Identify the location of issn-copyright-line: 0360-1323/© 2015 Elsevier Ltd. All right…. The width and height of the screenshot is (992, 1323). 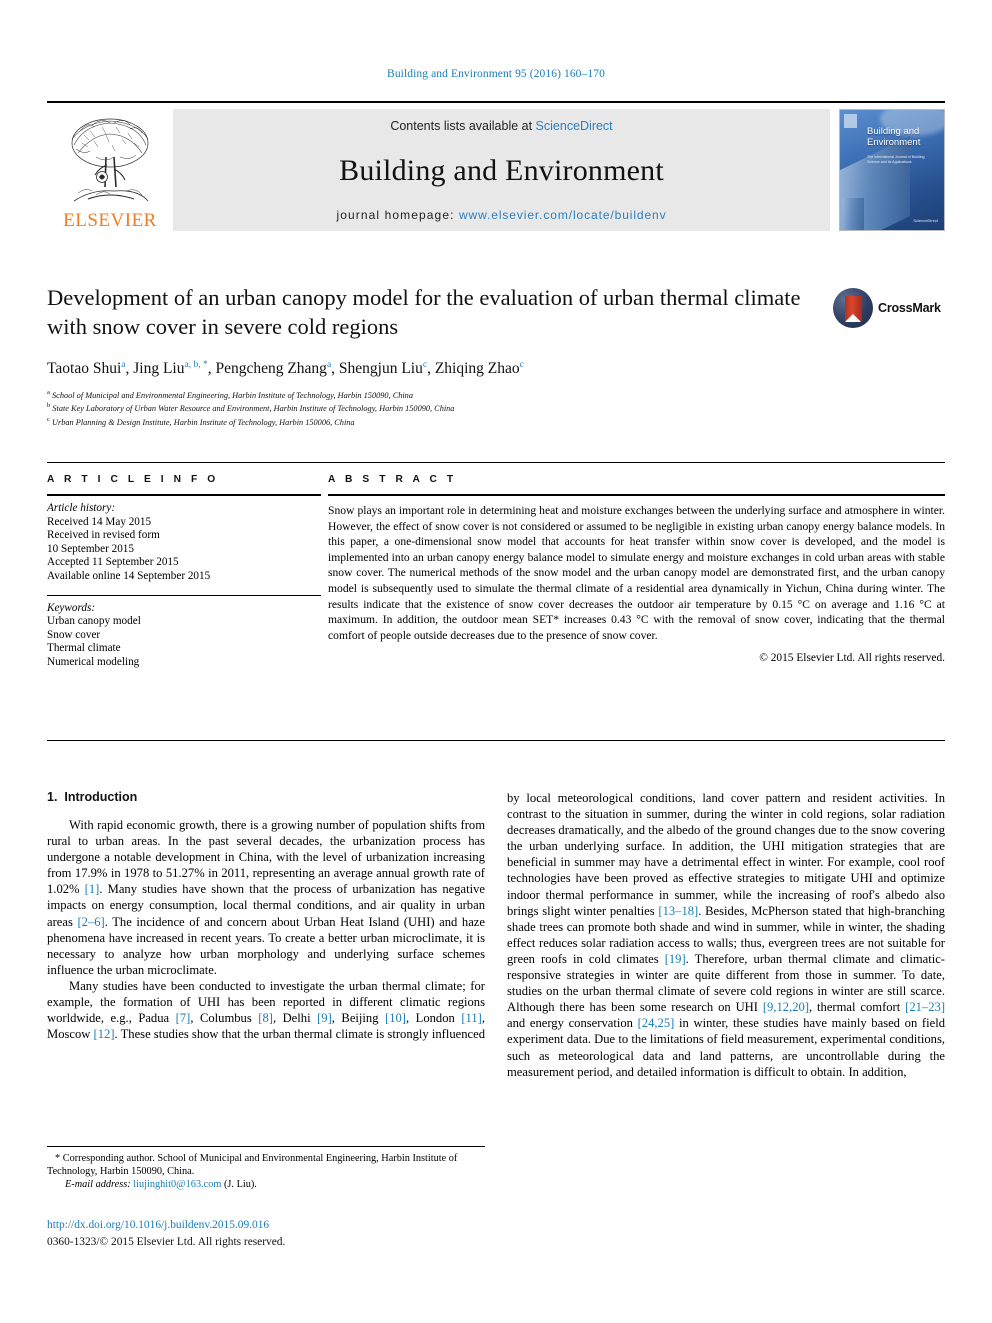
(166, 1242).